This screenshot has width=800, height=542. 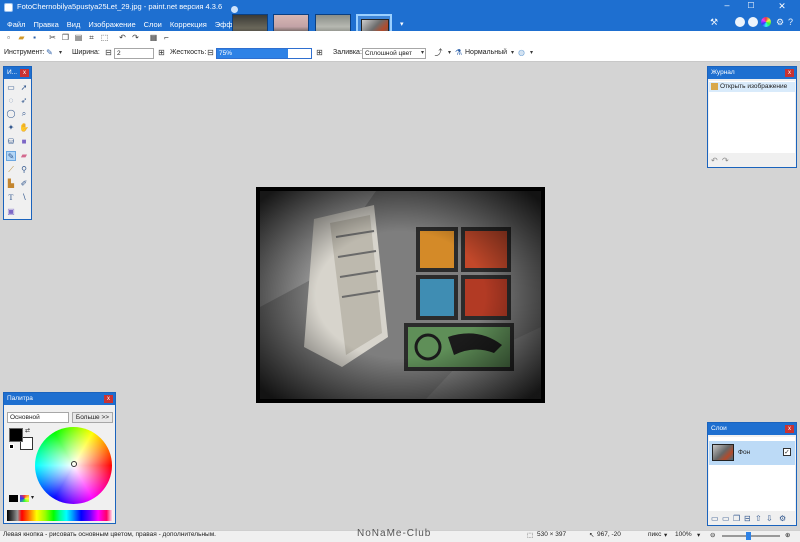 What do you see at coordinates (13, 498) in the screenshot?
I see `black-white-icon` at bounding box center [13, 498].